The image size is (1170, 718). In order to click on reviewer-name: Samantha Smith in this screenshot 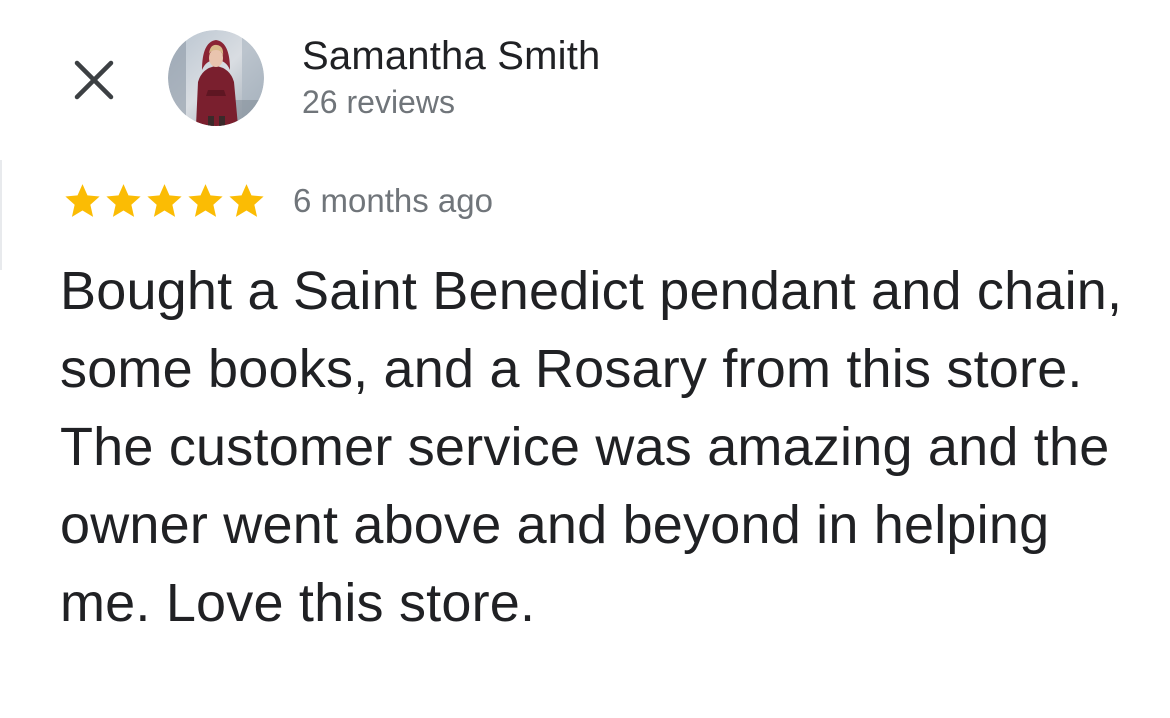, I will do `click(451, 56)`.